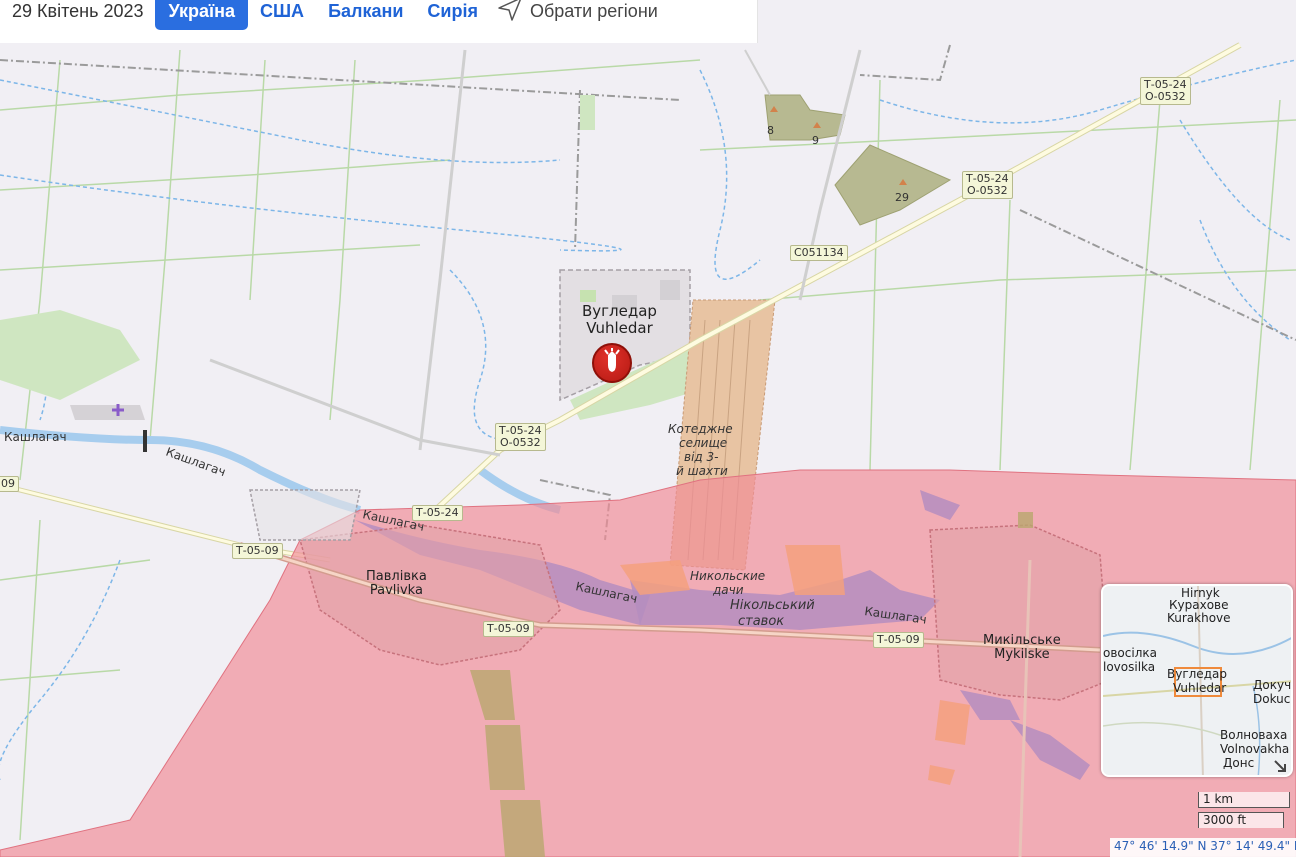 This screenshot has width=1296, height=857. Describe the element at coordinates (1130, 653) in the screenshot. I see `inset-label: овосілка` at that location.